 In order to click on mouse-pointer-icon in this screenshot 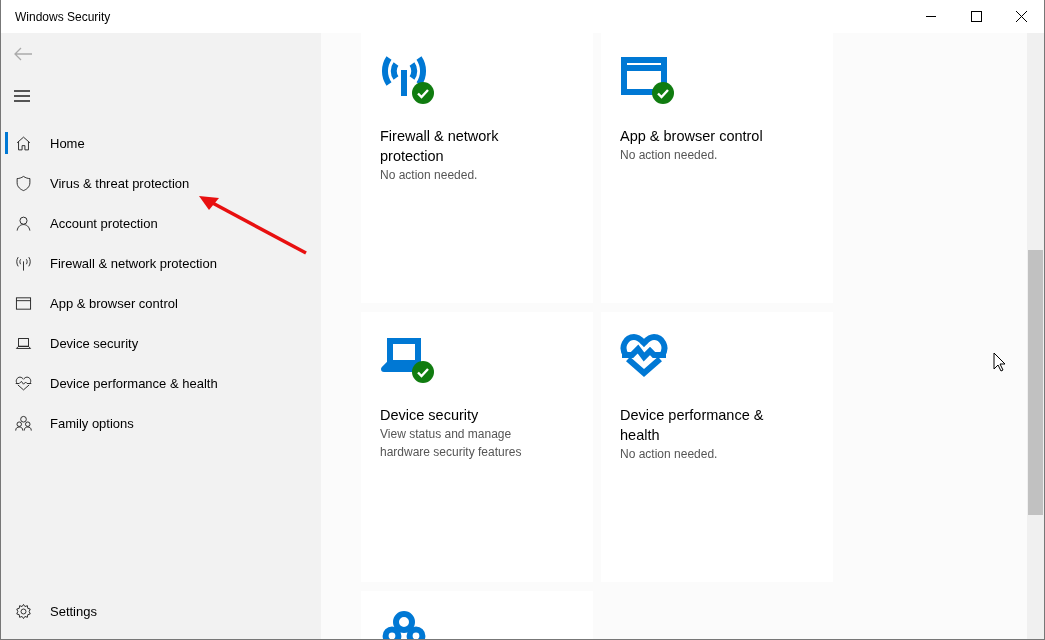, I will do `click(999, 362)`.